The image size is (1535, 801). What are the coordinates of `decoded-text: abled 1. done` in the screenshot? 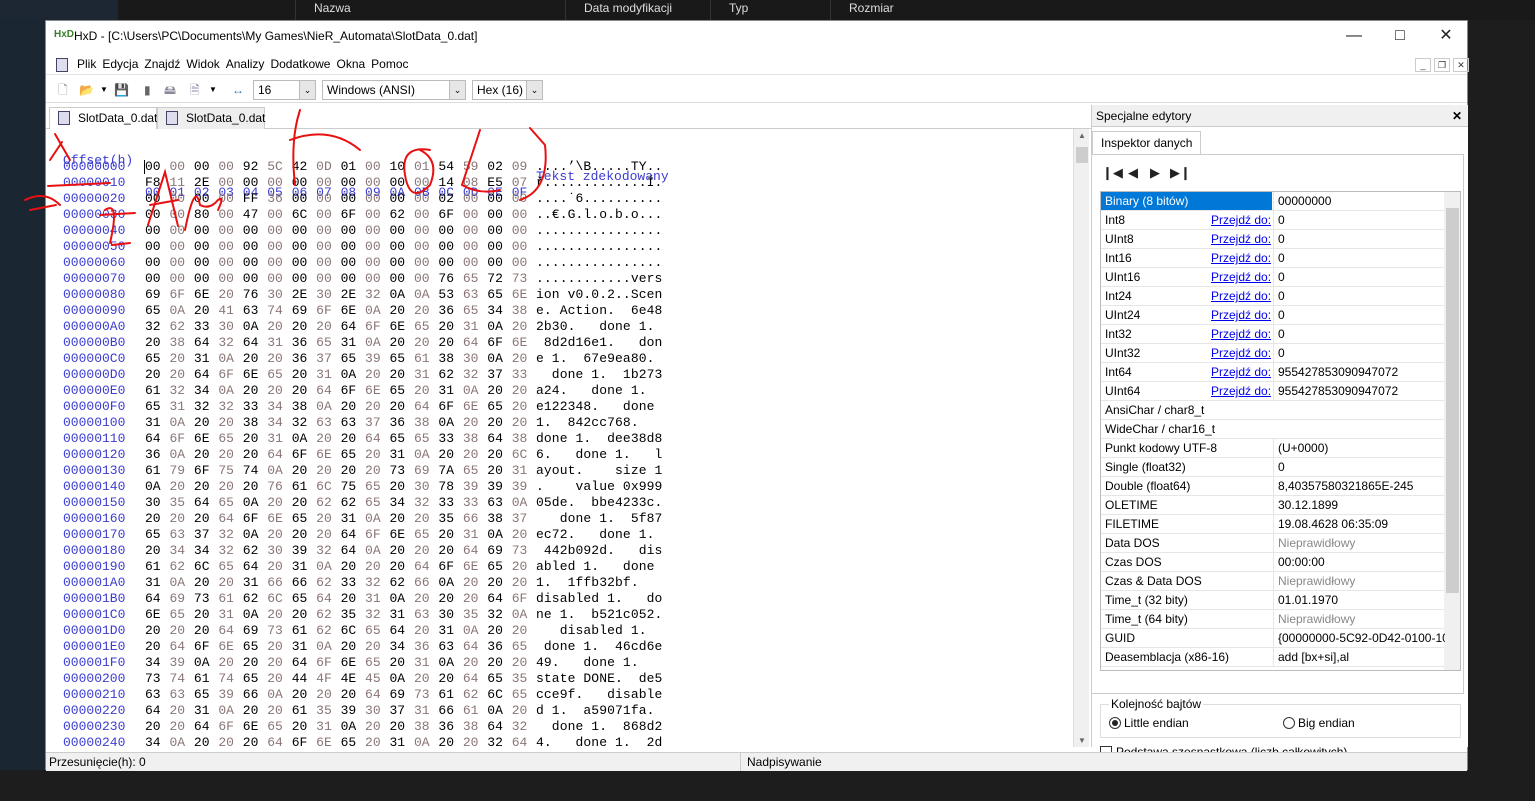 It's located at (599, 567).